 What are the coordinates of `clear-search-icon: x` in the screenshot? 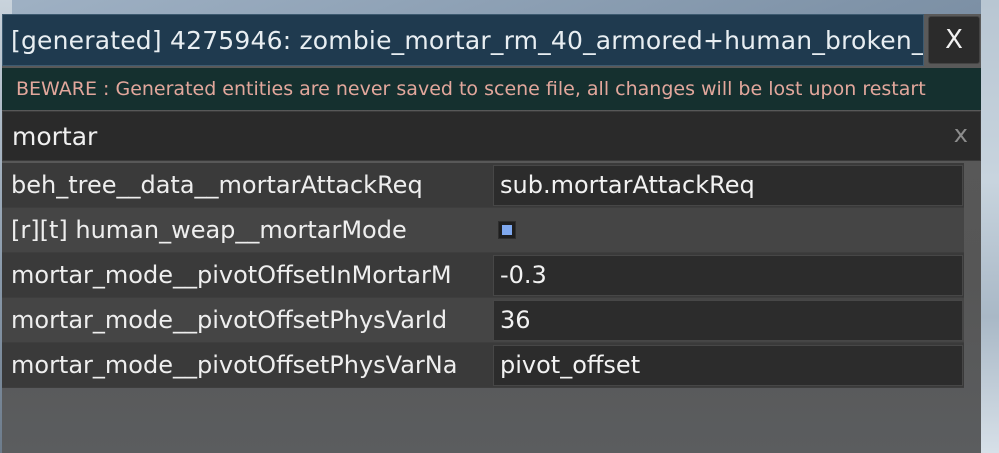 It's located at (961, 134).